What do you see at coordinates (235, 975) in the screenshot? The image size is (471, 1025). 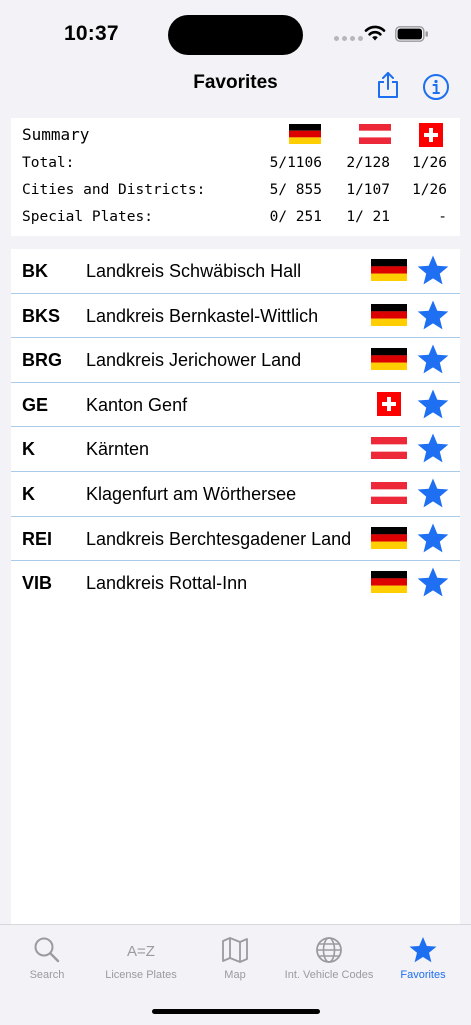 I see `tab-label: Map` at bounding box center [235, 975].